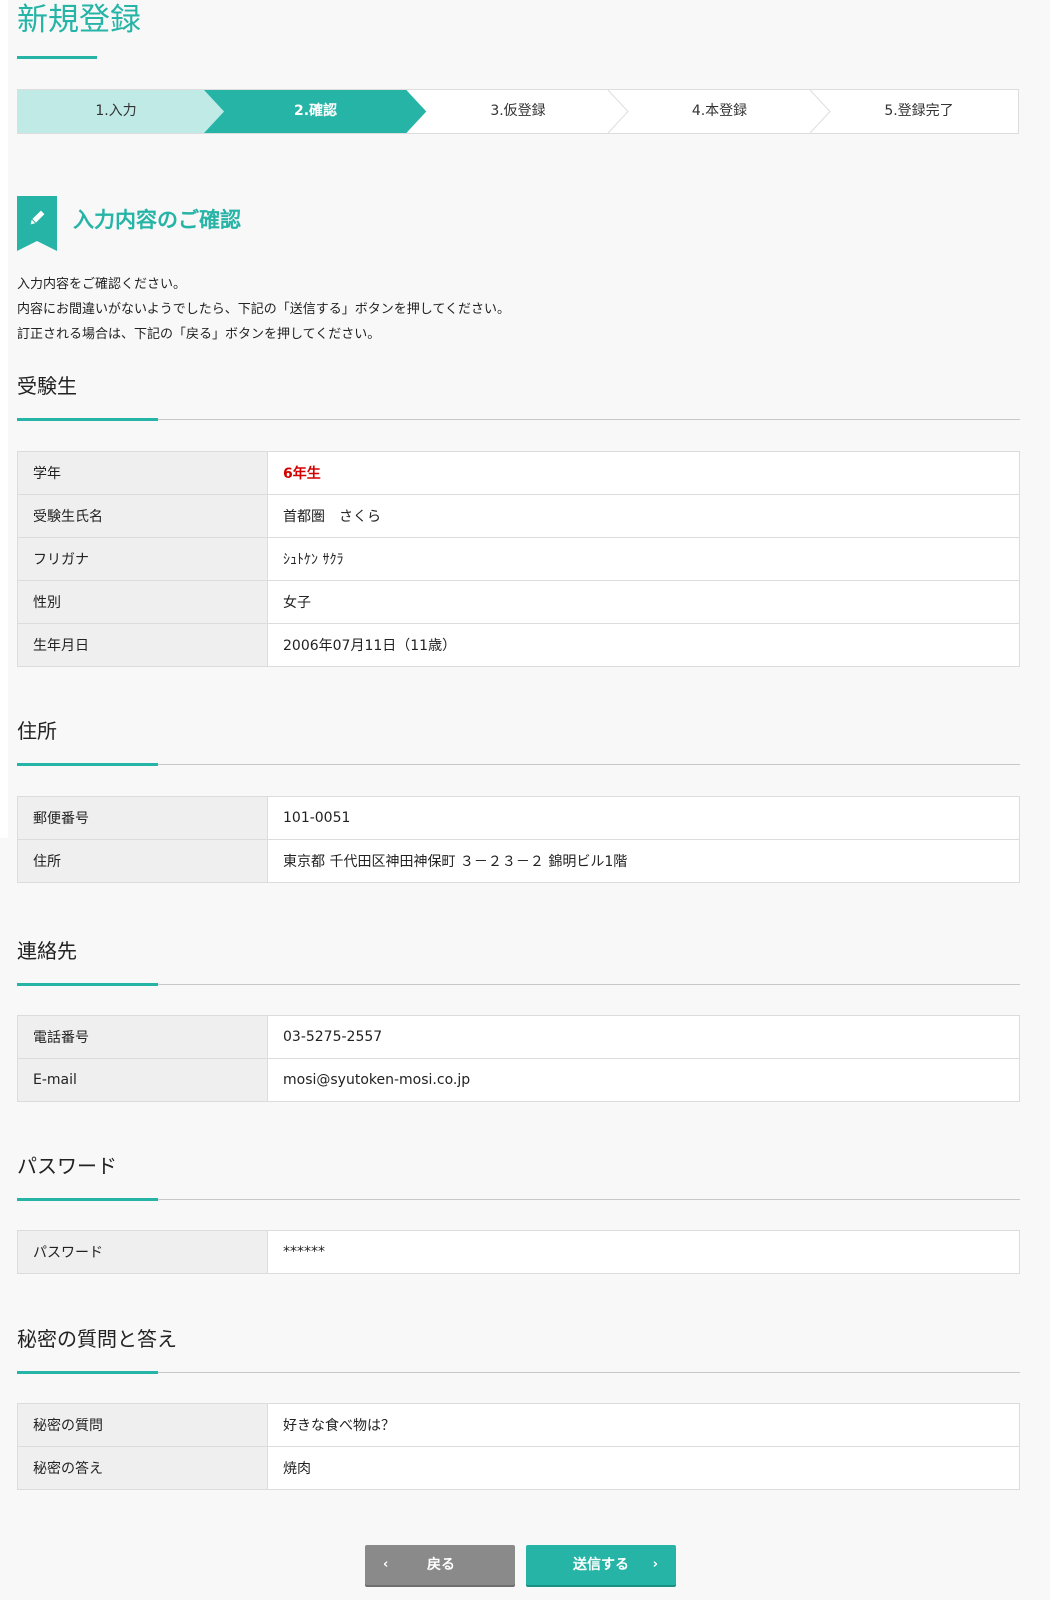 Image resolution: width=1050 pixels, height=1600 pixels. I want to click on table-row: 性別 女子, so click(518, 602).